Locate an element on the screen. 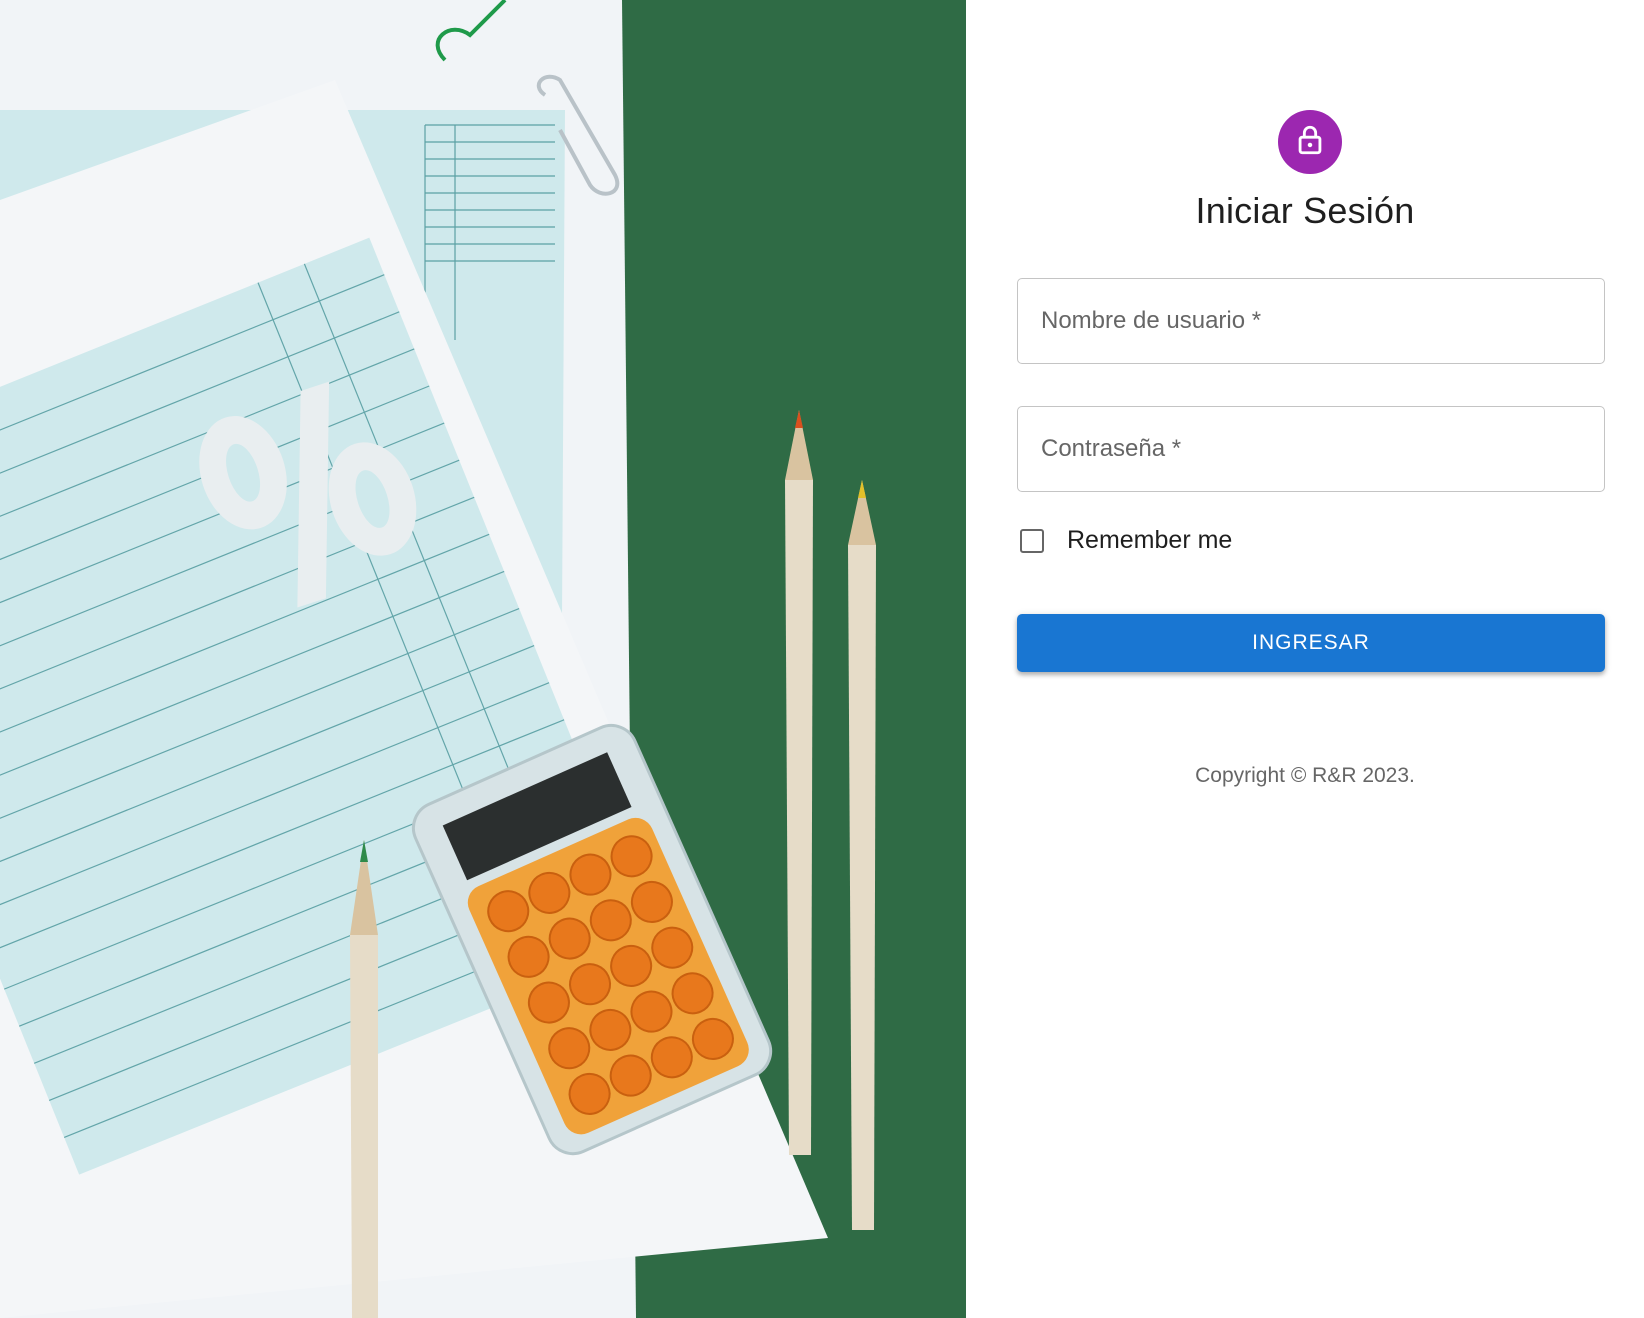 The height and width of the screenshot is (1318, 1644). username-input is located at coordinates (1311, 321).